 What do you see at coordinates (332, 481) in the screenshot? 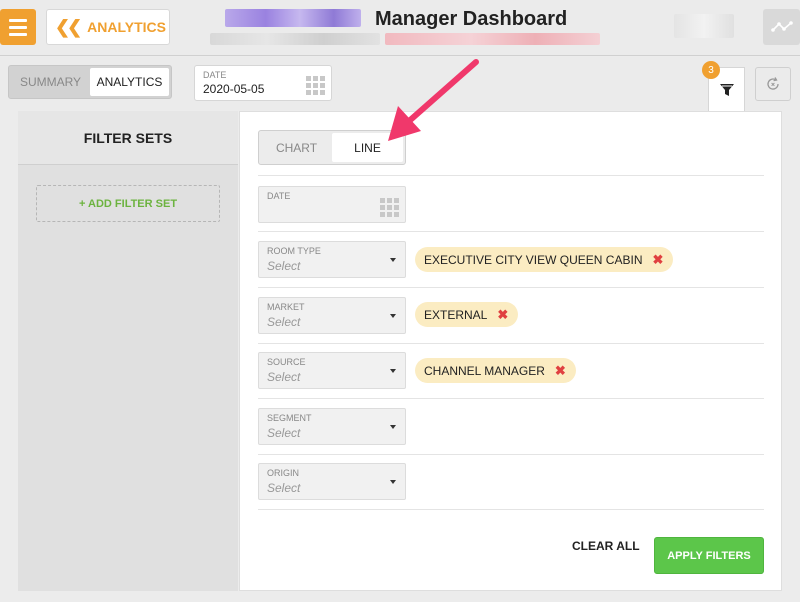
I see `origin-select: ORIGIN Select` at bounding box center [332, 481].